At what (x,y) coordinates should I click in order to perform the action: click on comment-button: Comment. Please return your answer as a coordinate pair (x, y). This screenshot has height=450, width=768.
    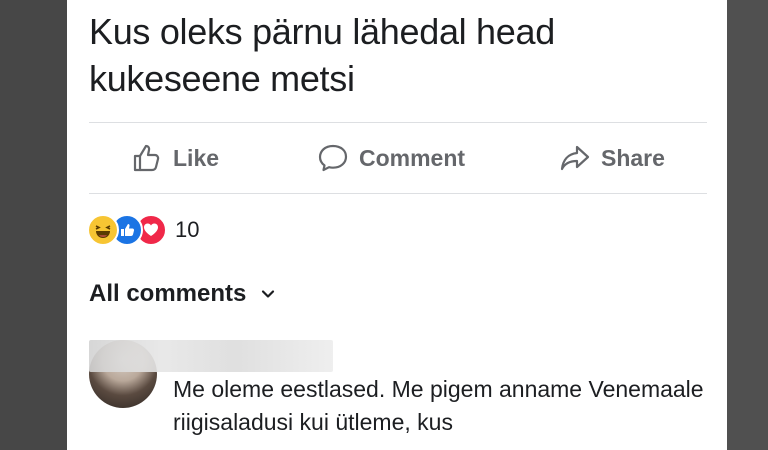
    Looking at the image, I should click on (391, 158).